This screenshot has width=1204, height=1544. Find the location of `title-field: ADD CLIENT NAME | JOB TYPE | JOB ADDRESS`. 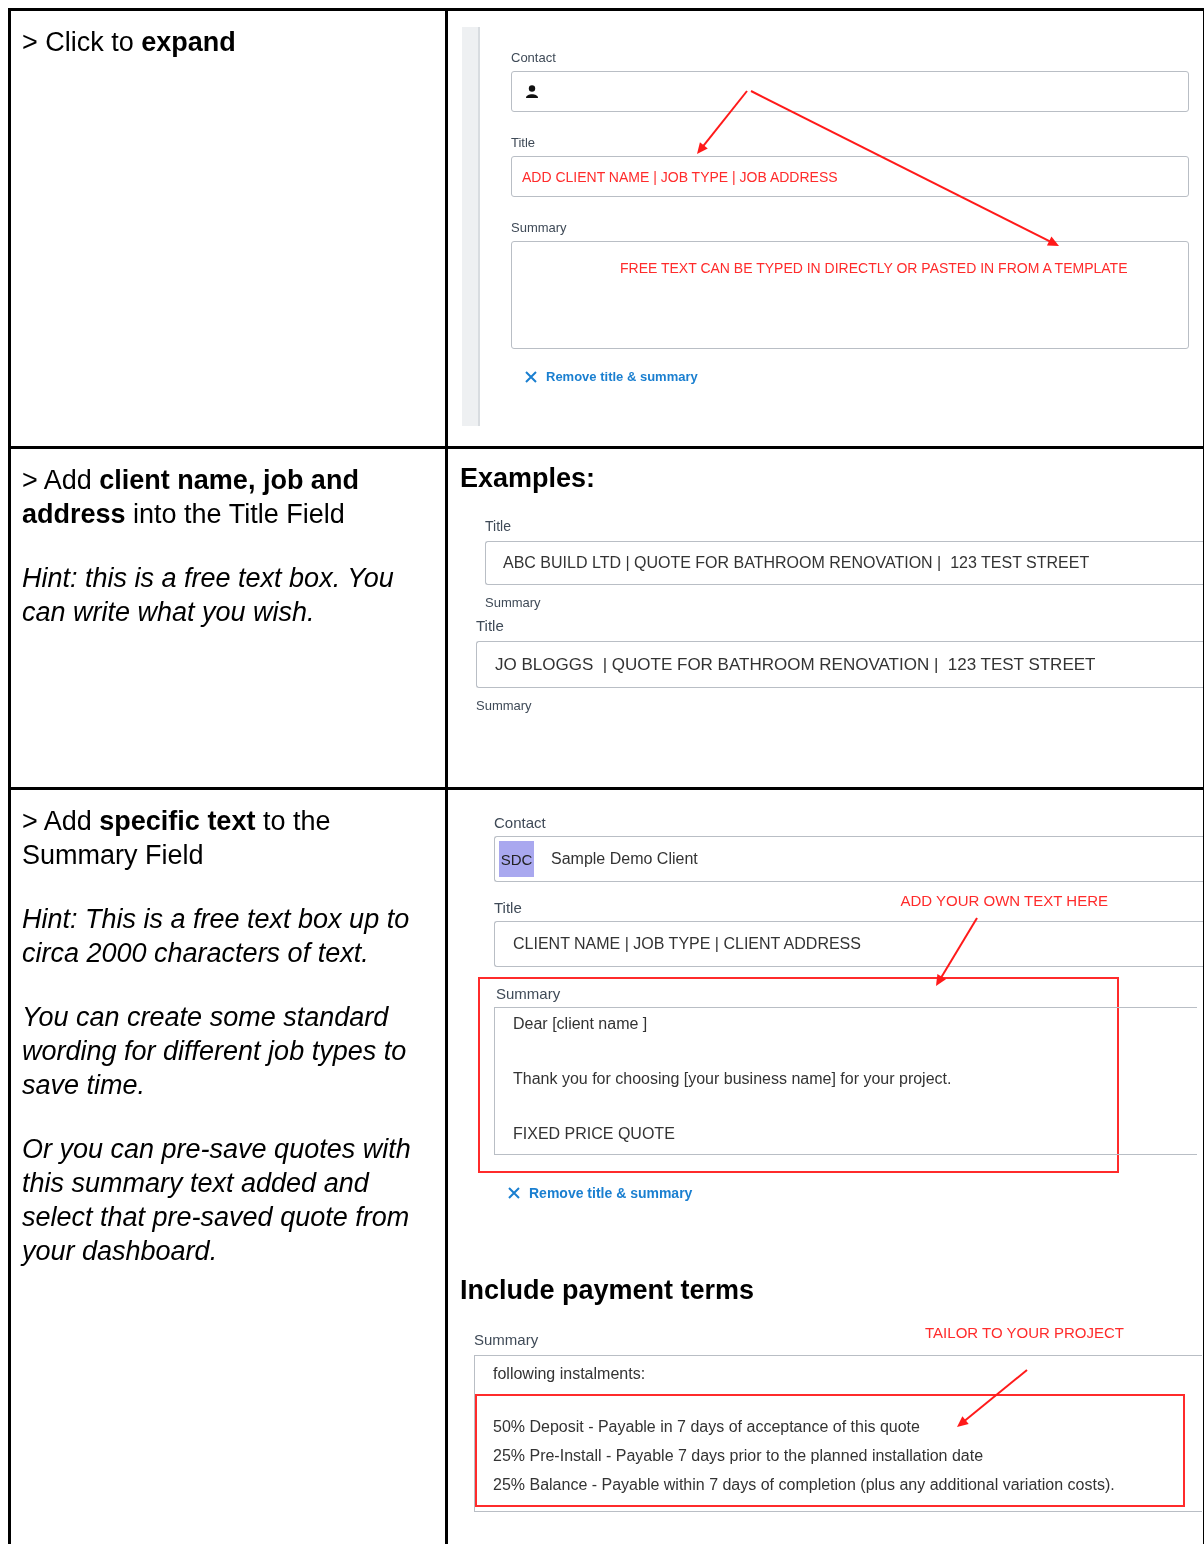

title-field: ADD CLIENT NAME | JOB TYPE | JOB ADDRESS is located at coordinates (850, 176).